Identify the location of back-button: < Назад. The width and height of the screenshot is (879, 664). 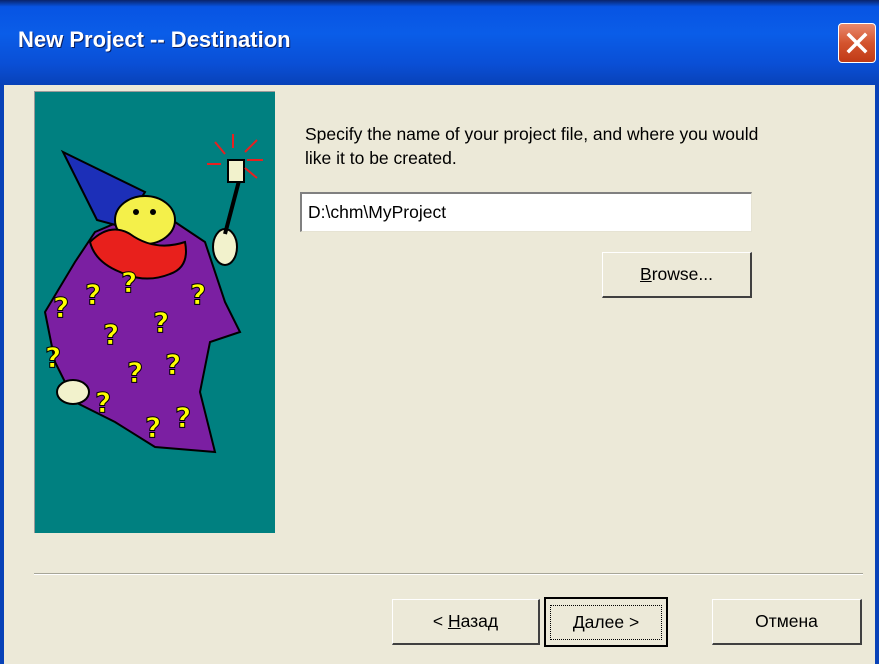
(466, 622).